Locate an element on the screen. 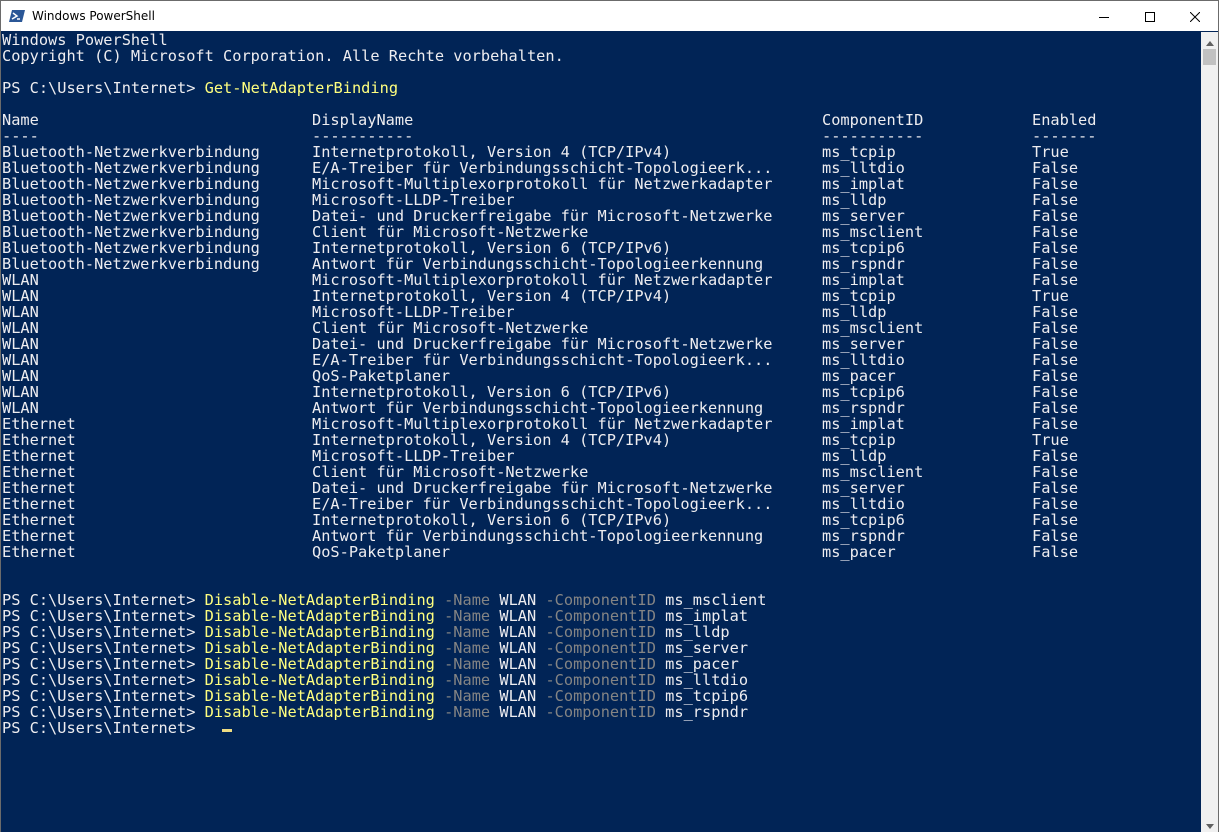 The height and width of the screenshot is (833, 1219). minimize-button is located at coordinates (1104, 16).